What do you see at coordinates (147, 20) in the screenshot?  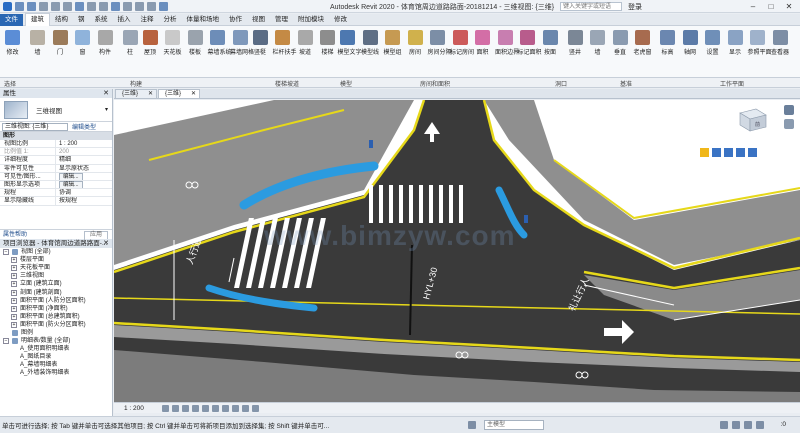 I see `tab-6: 注释` at bounding box center [147, 20].